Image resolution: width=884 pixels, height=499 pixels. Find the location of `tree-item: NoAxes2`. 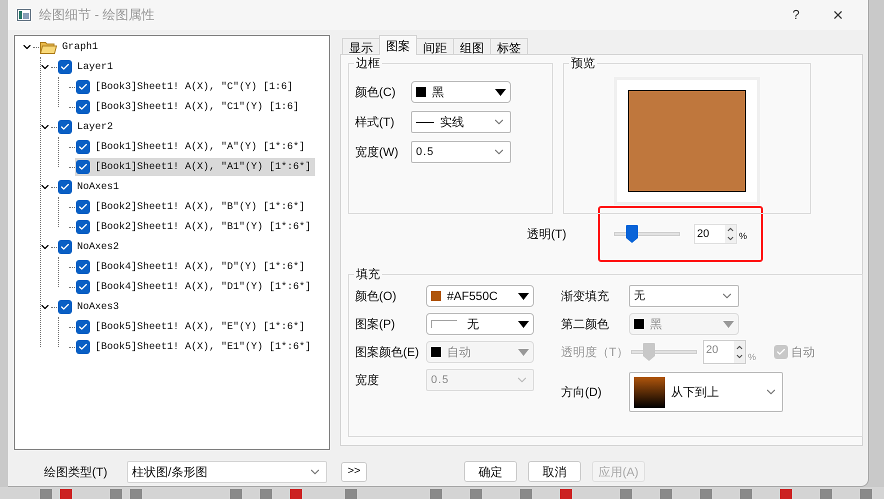

tree-item: NoAxes2 is located at coordinates (98, 247).